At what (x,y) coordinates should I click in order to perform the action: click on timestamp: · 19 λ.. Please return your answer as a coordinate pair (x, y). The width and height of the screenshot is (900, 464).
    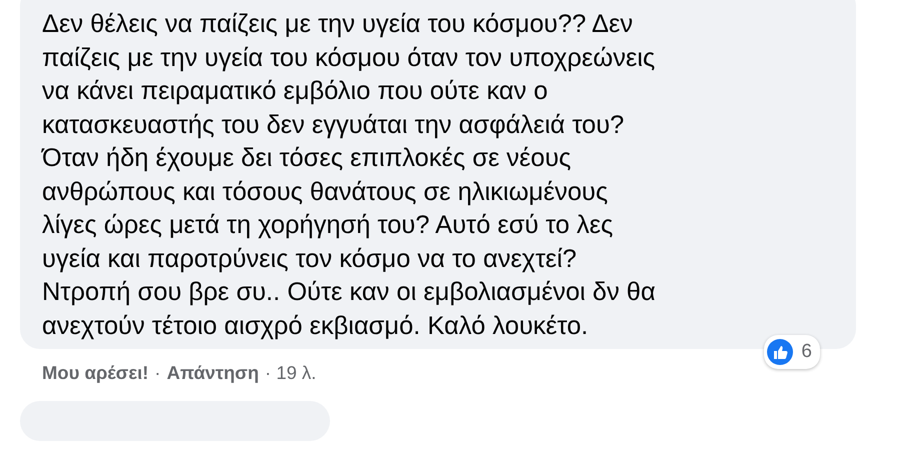
    Looking at the image, I should click on (290, 373).